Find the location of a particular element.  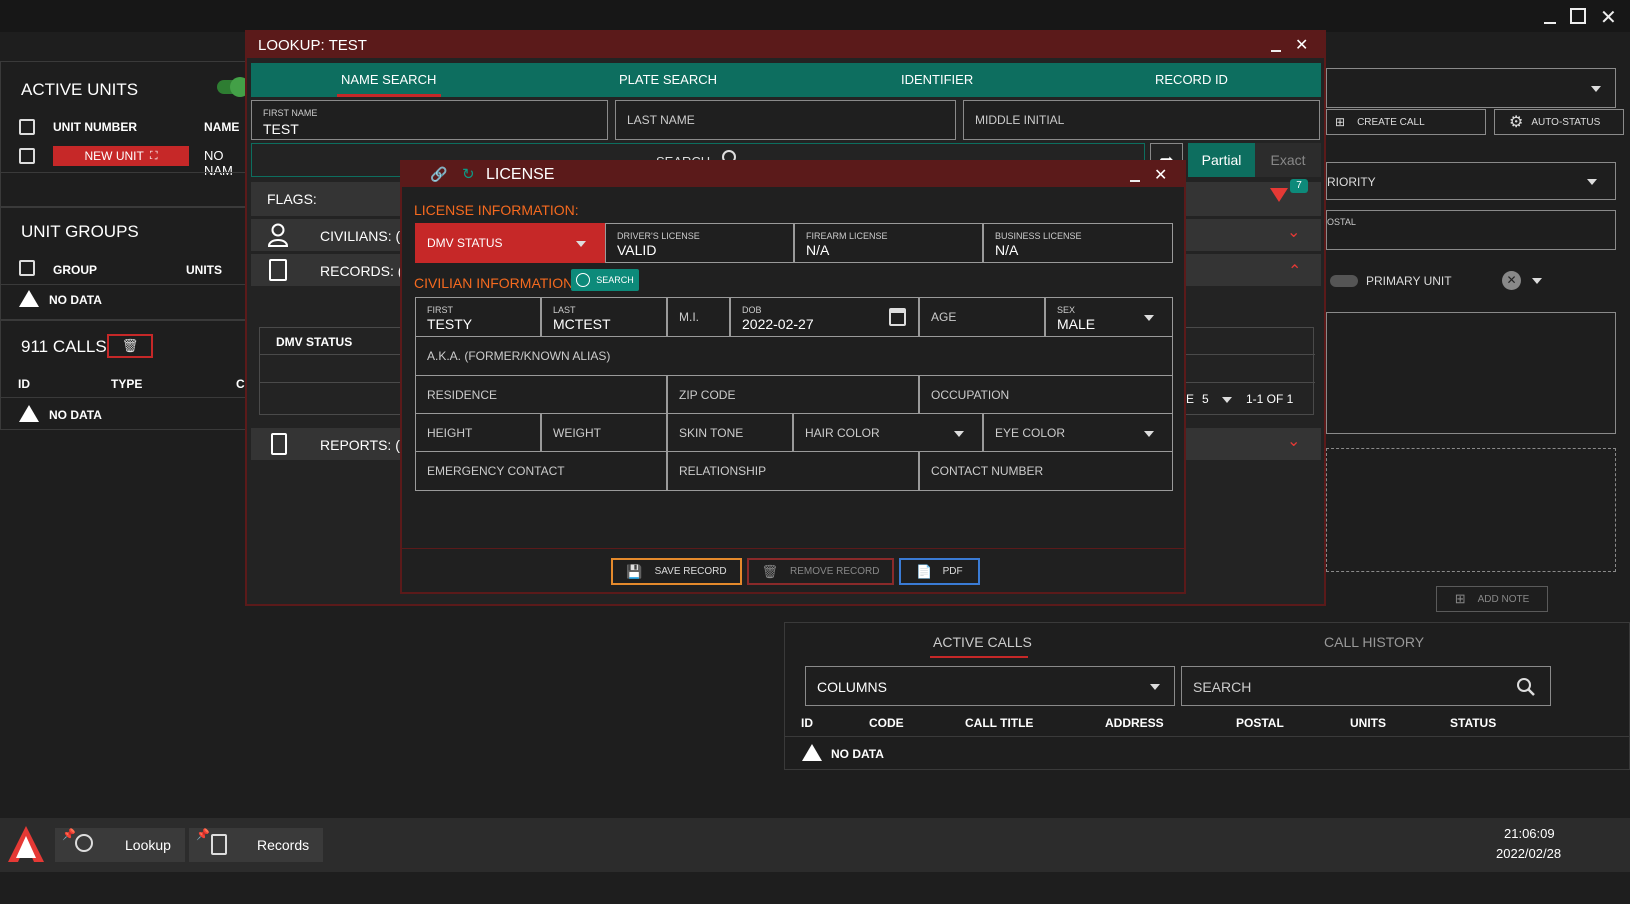

last-name-field: LAST NAME is located at coordinates (785, 120).